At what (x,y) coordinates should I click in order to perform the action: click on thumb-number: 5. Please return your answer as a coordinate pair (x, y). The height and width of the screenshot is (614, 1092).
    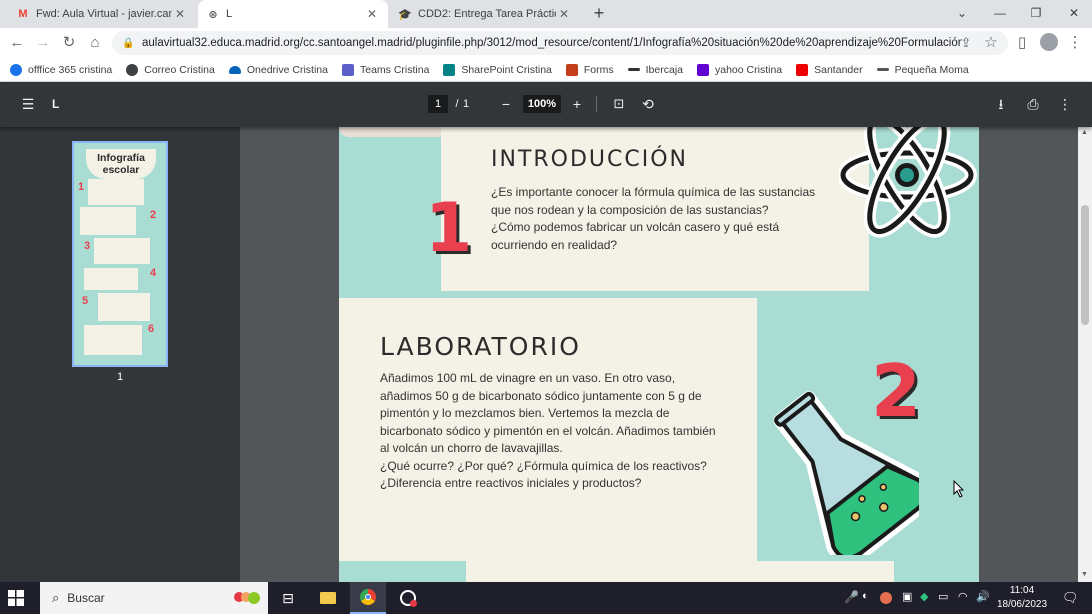
    Looking at the image, I should click on (85, 301).